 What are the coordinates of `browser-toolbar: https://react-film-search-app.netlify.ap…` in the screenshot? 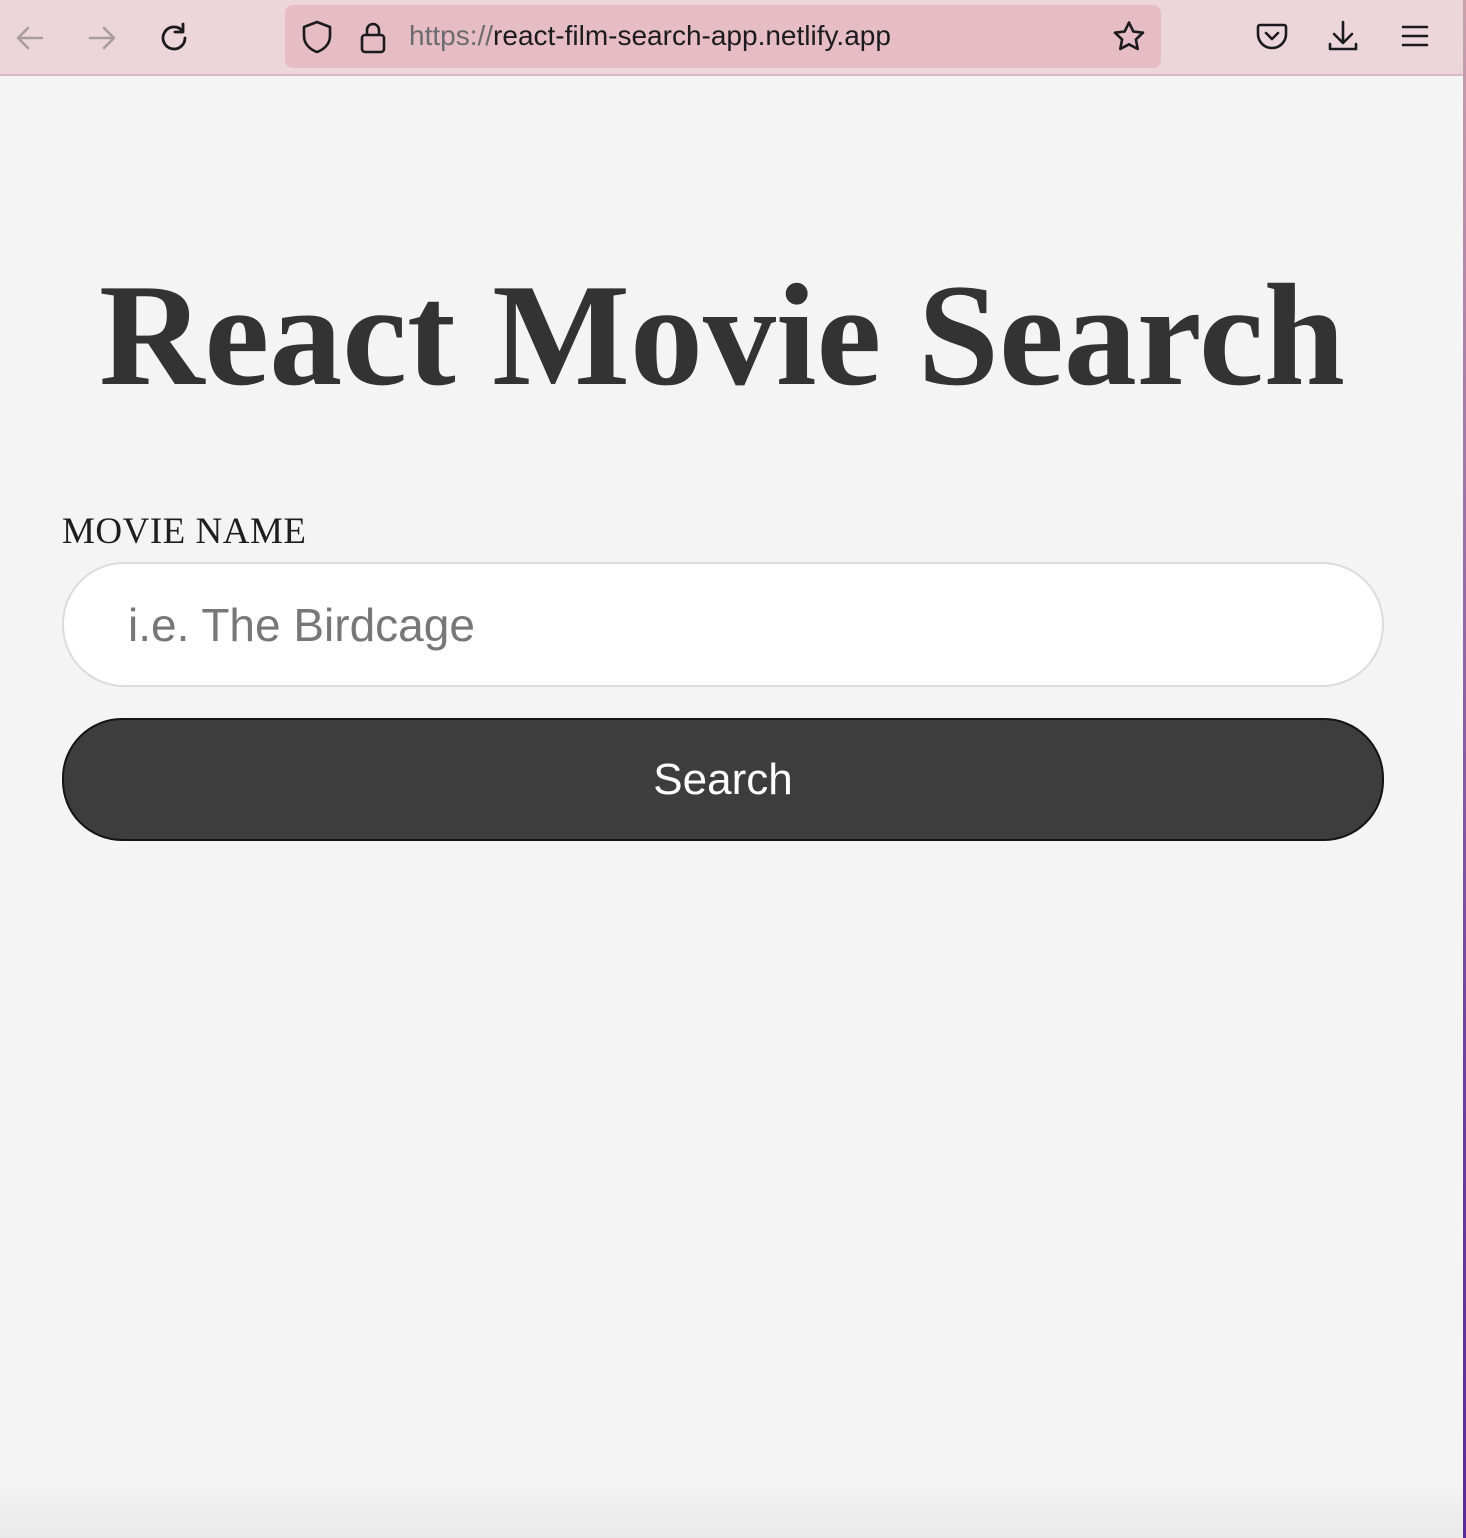 It's located at (733, 38).